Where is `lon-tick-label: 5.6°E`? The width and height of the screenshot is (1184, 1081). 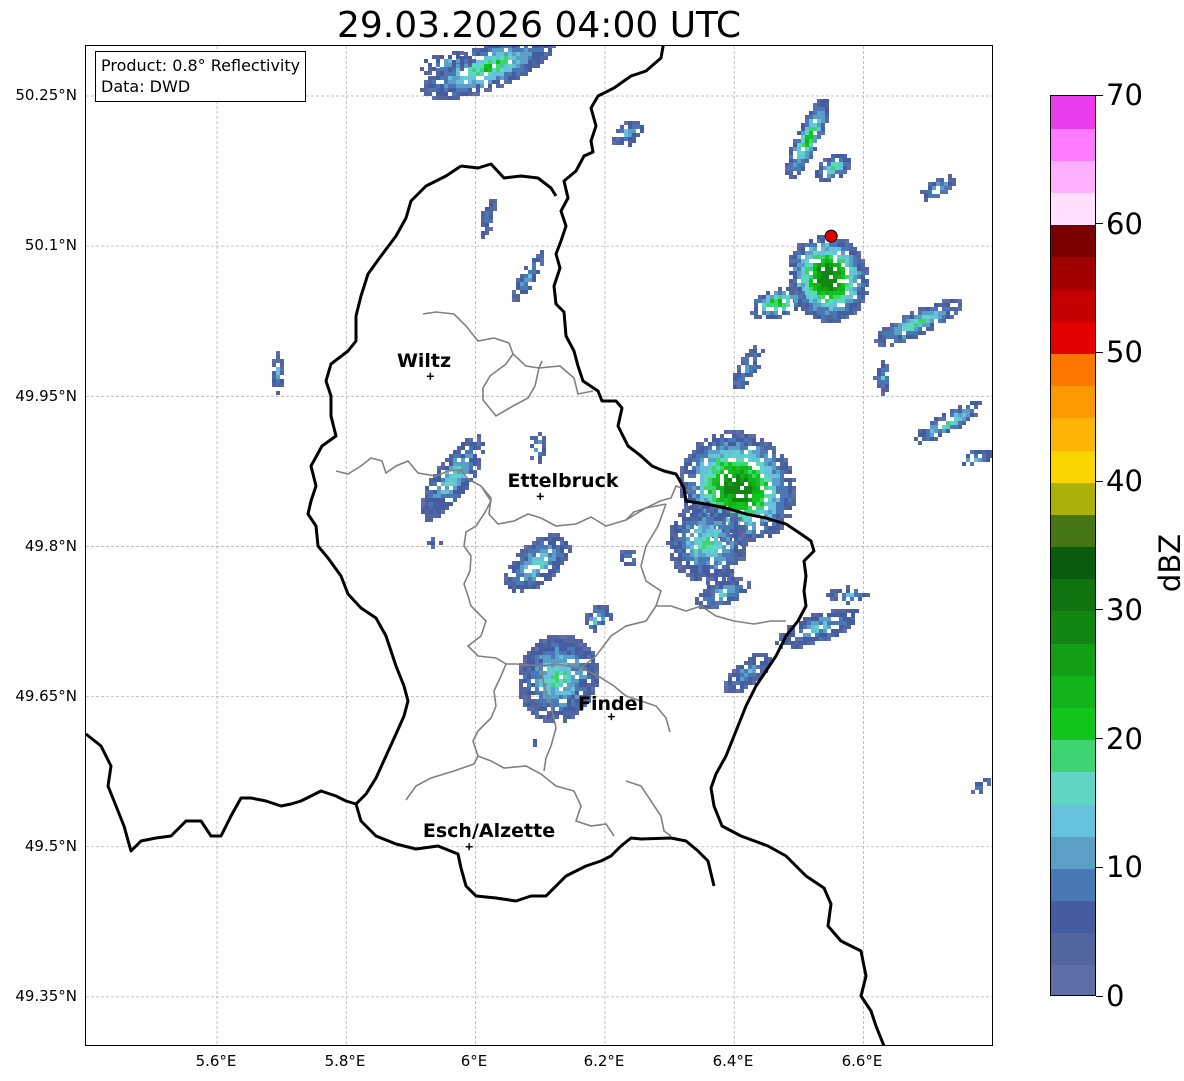 lon-tick-label: 5.6°E is located at coordinates (216, 1061).